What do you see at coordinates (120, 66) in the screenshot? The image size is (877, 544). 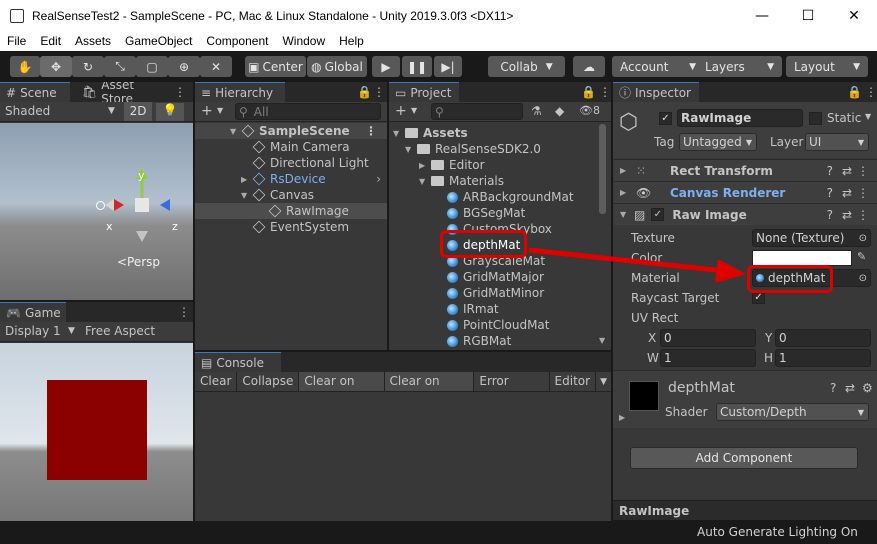 I see `scale-tool-icon: ⤡` at bounding box center [120, 66].